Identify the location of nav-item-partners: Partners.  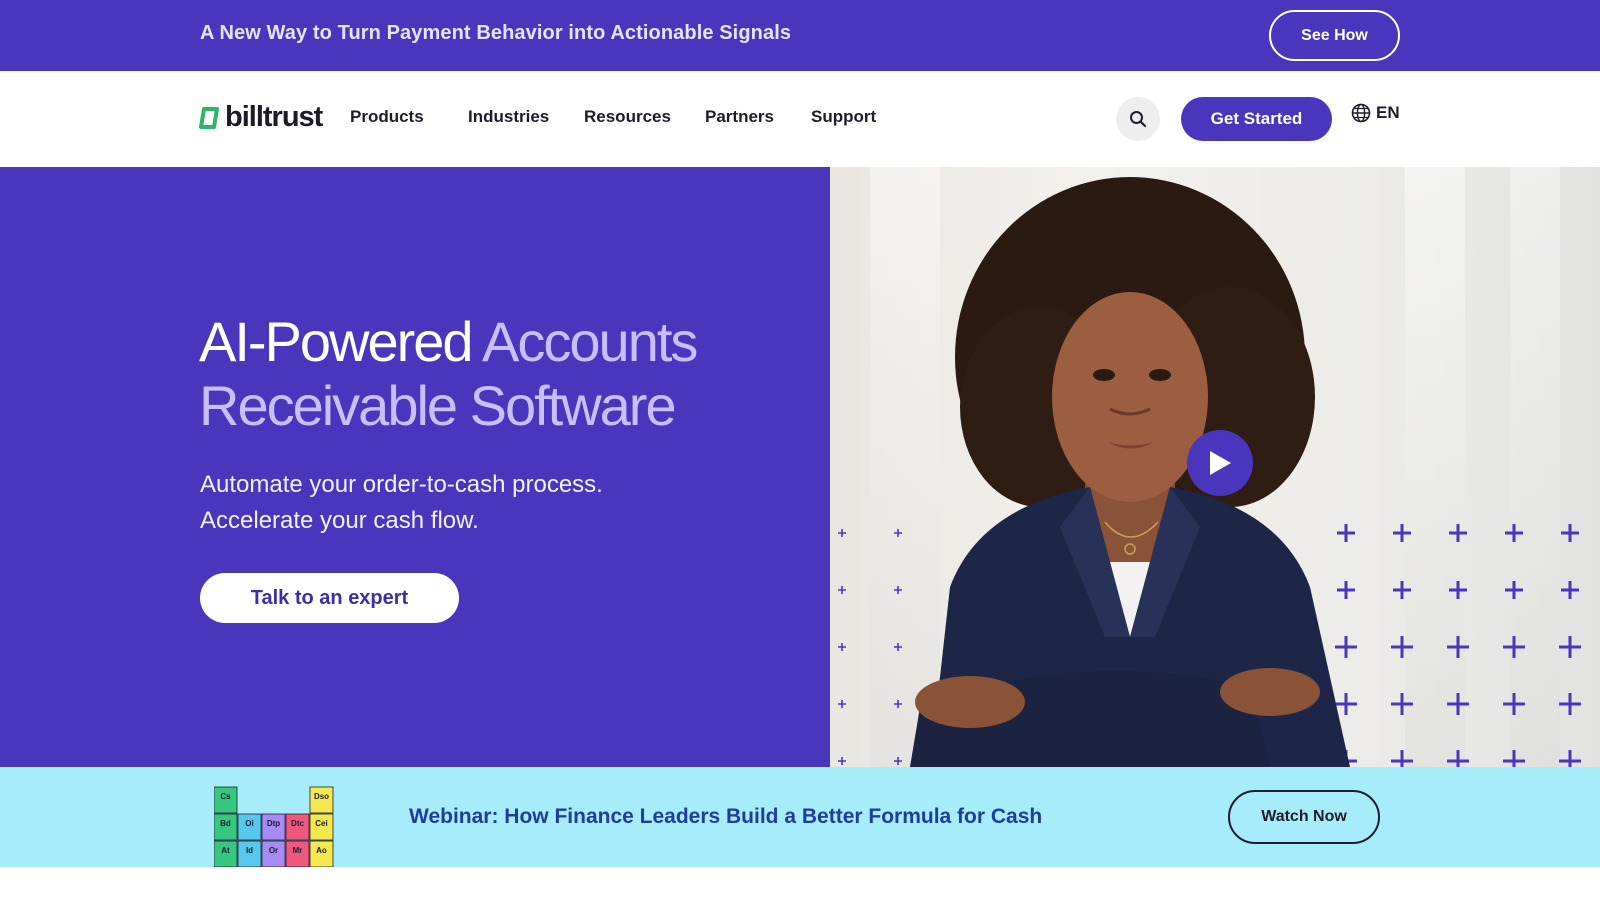
(758, 117).